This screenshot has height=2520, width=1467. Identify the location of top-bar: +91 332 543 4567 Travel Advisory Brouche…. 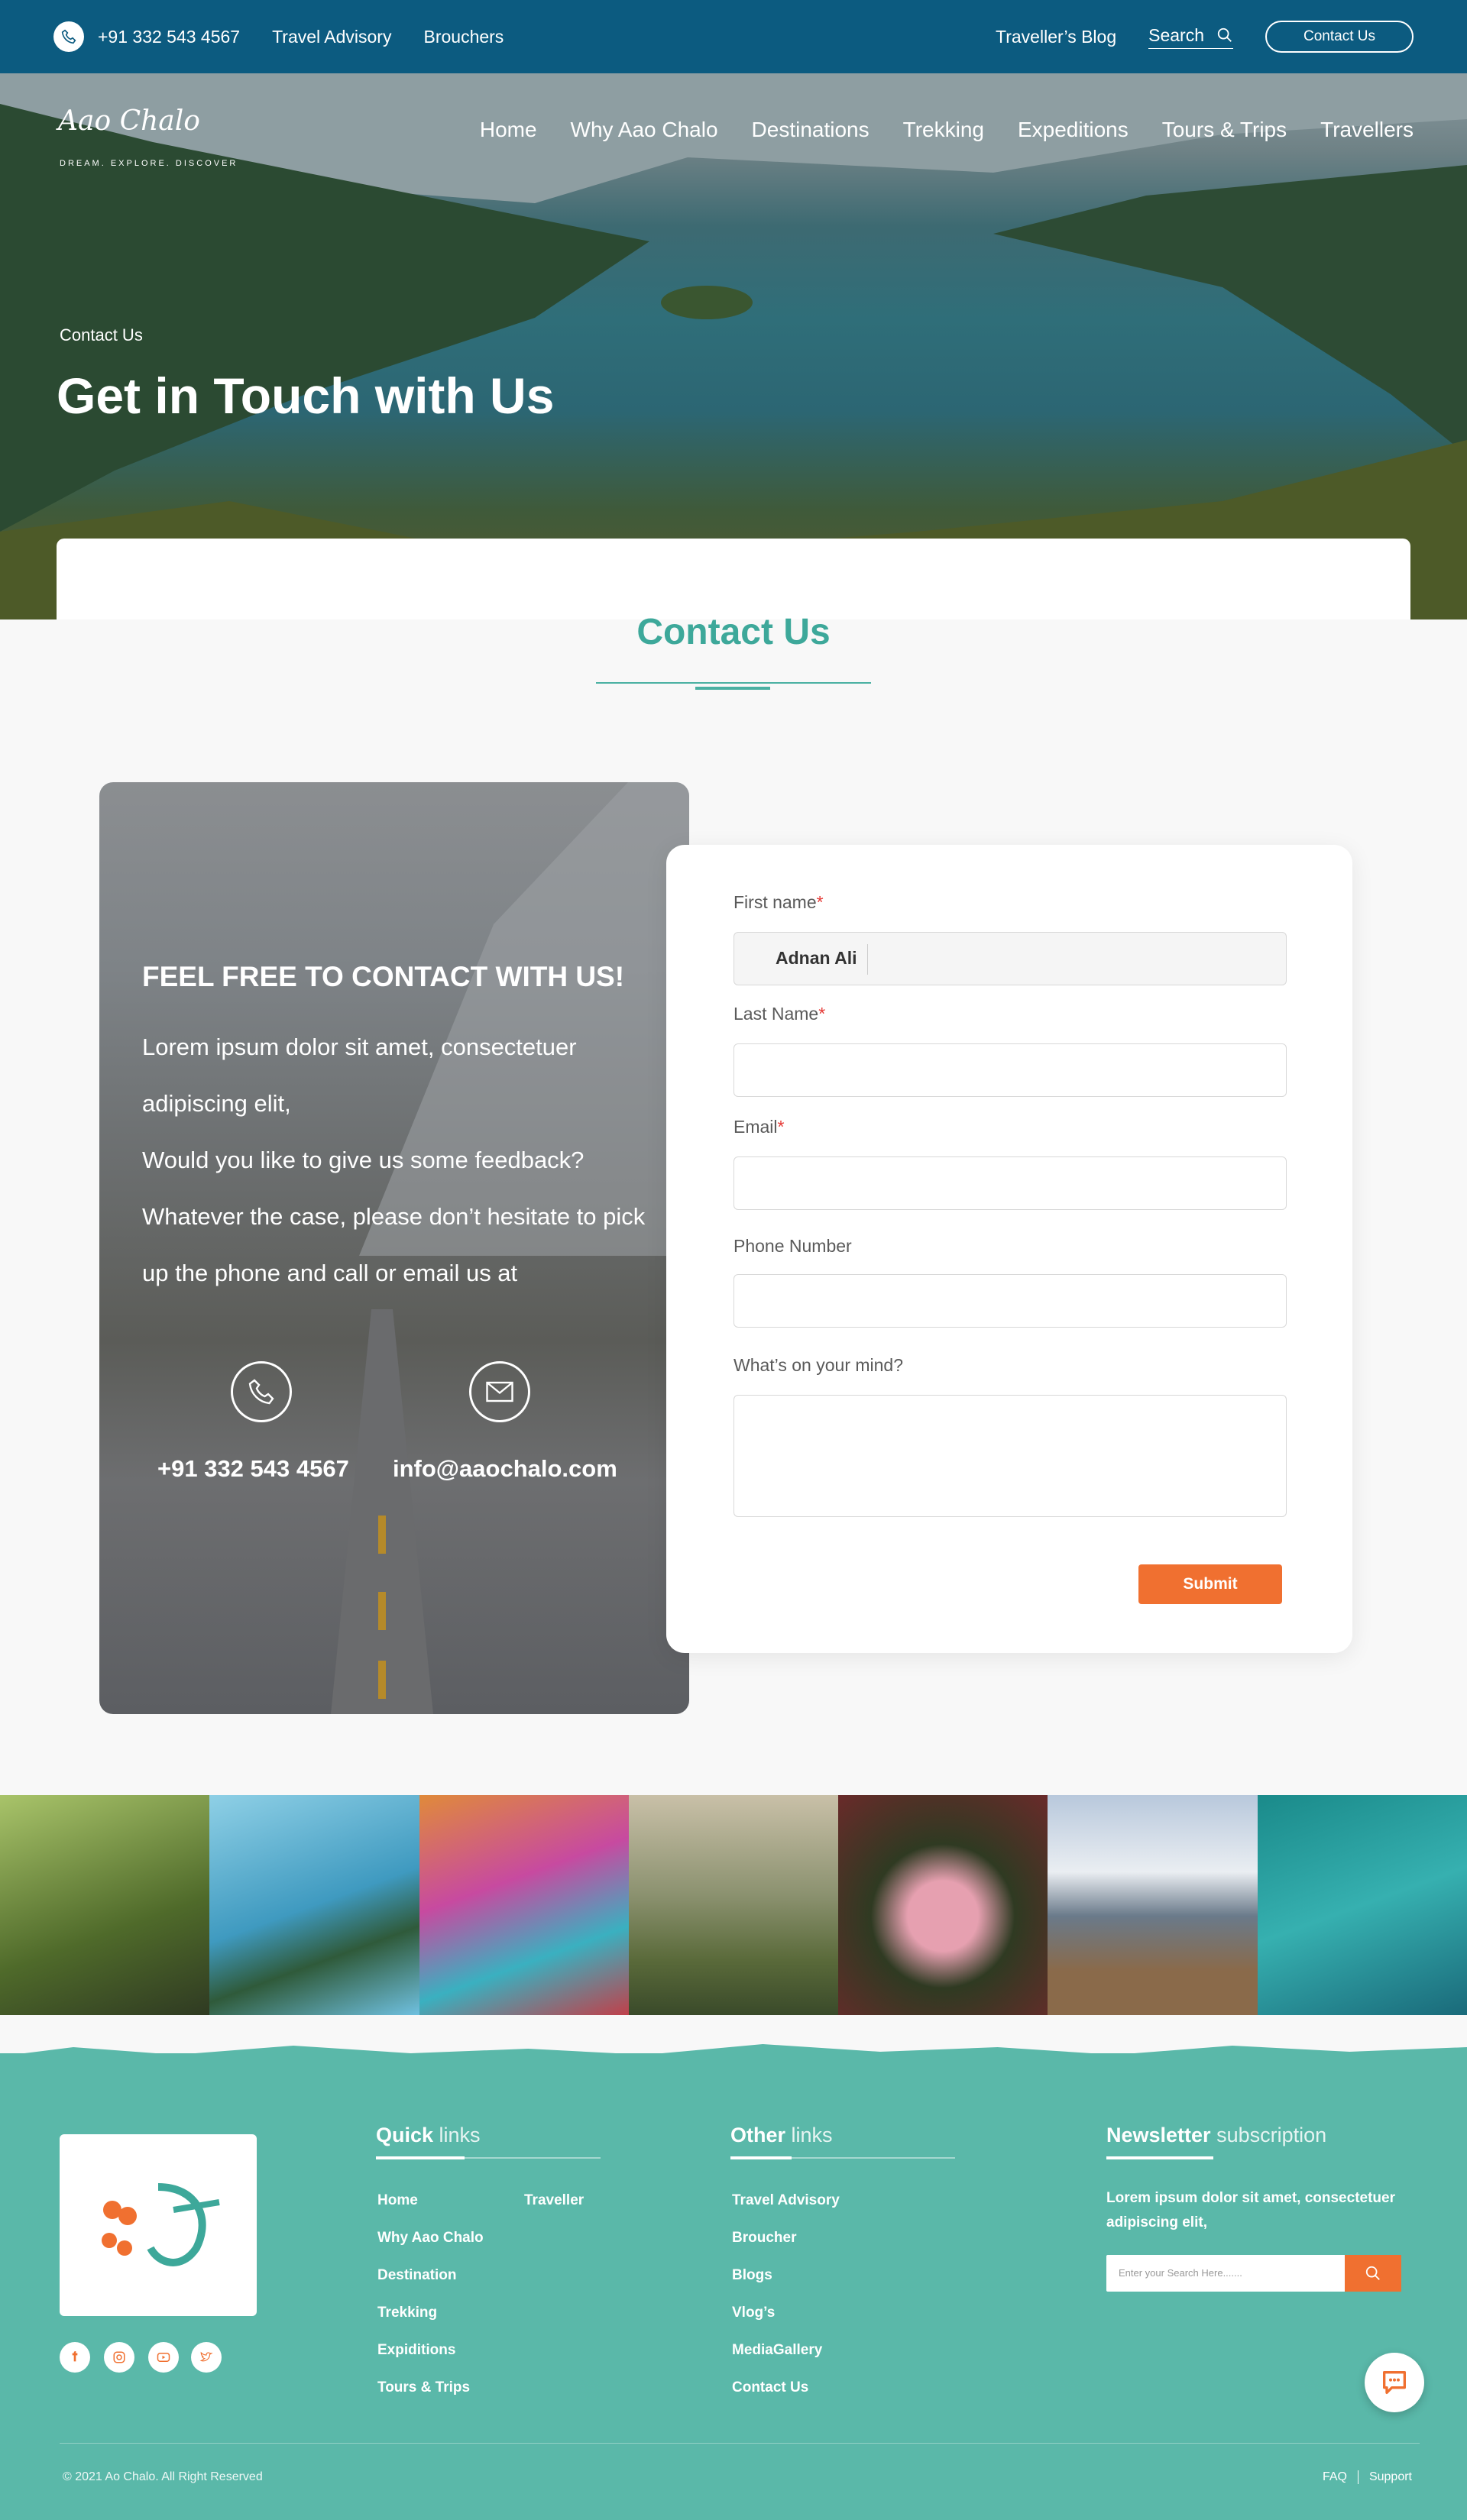
(733, 36).